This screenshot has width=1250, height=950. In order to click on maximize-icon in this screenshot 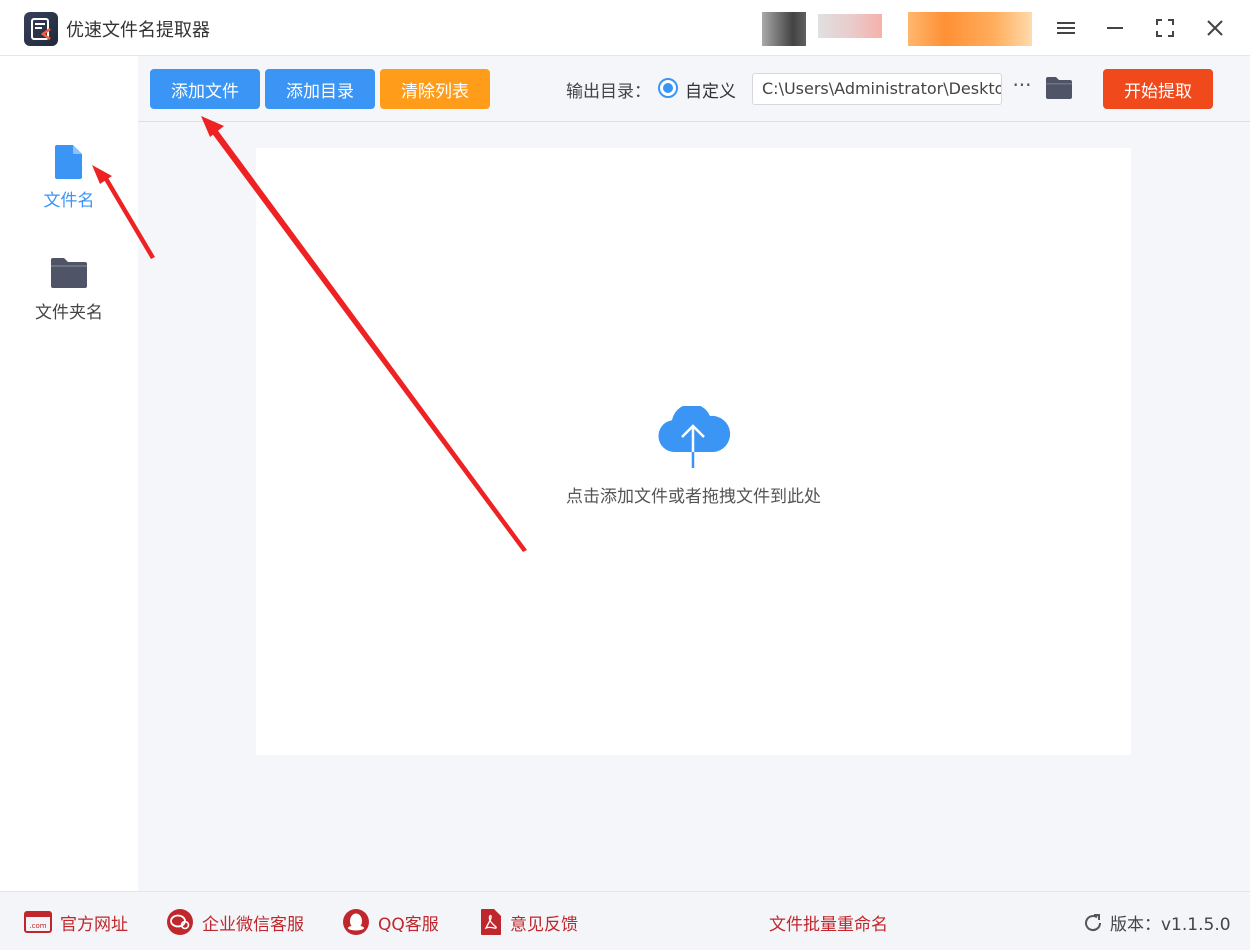, I will do `click(1165, 28)`.